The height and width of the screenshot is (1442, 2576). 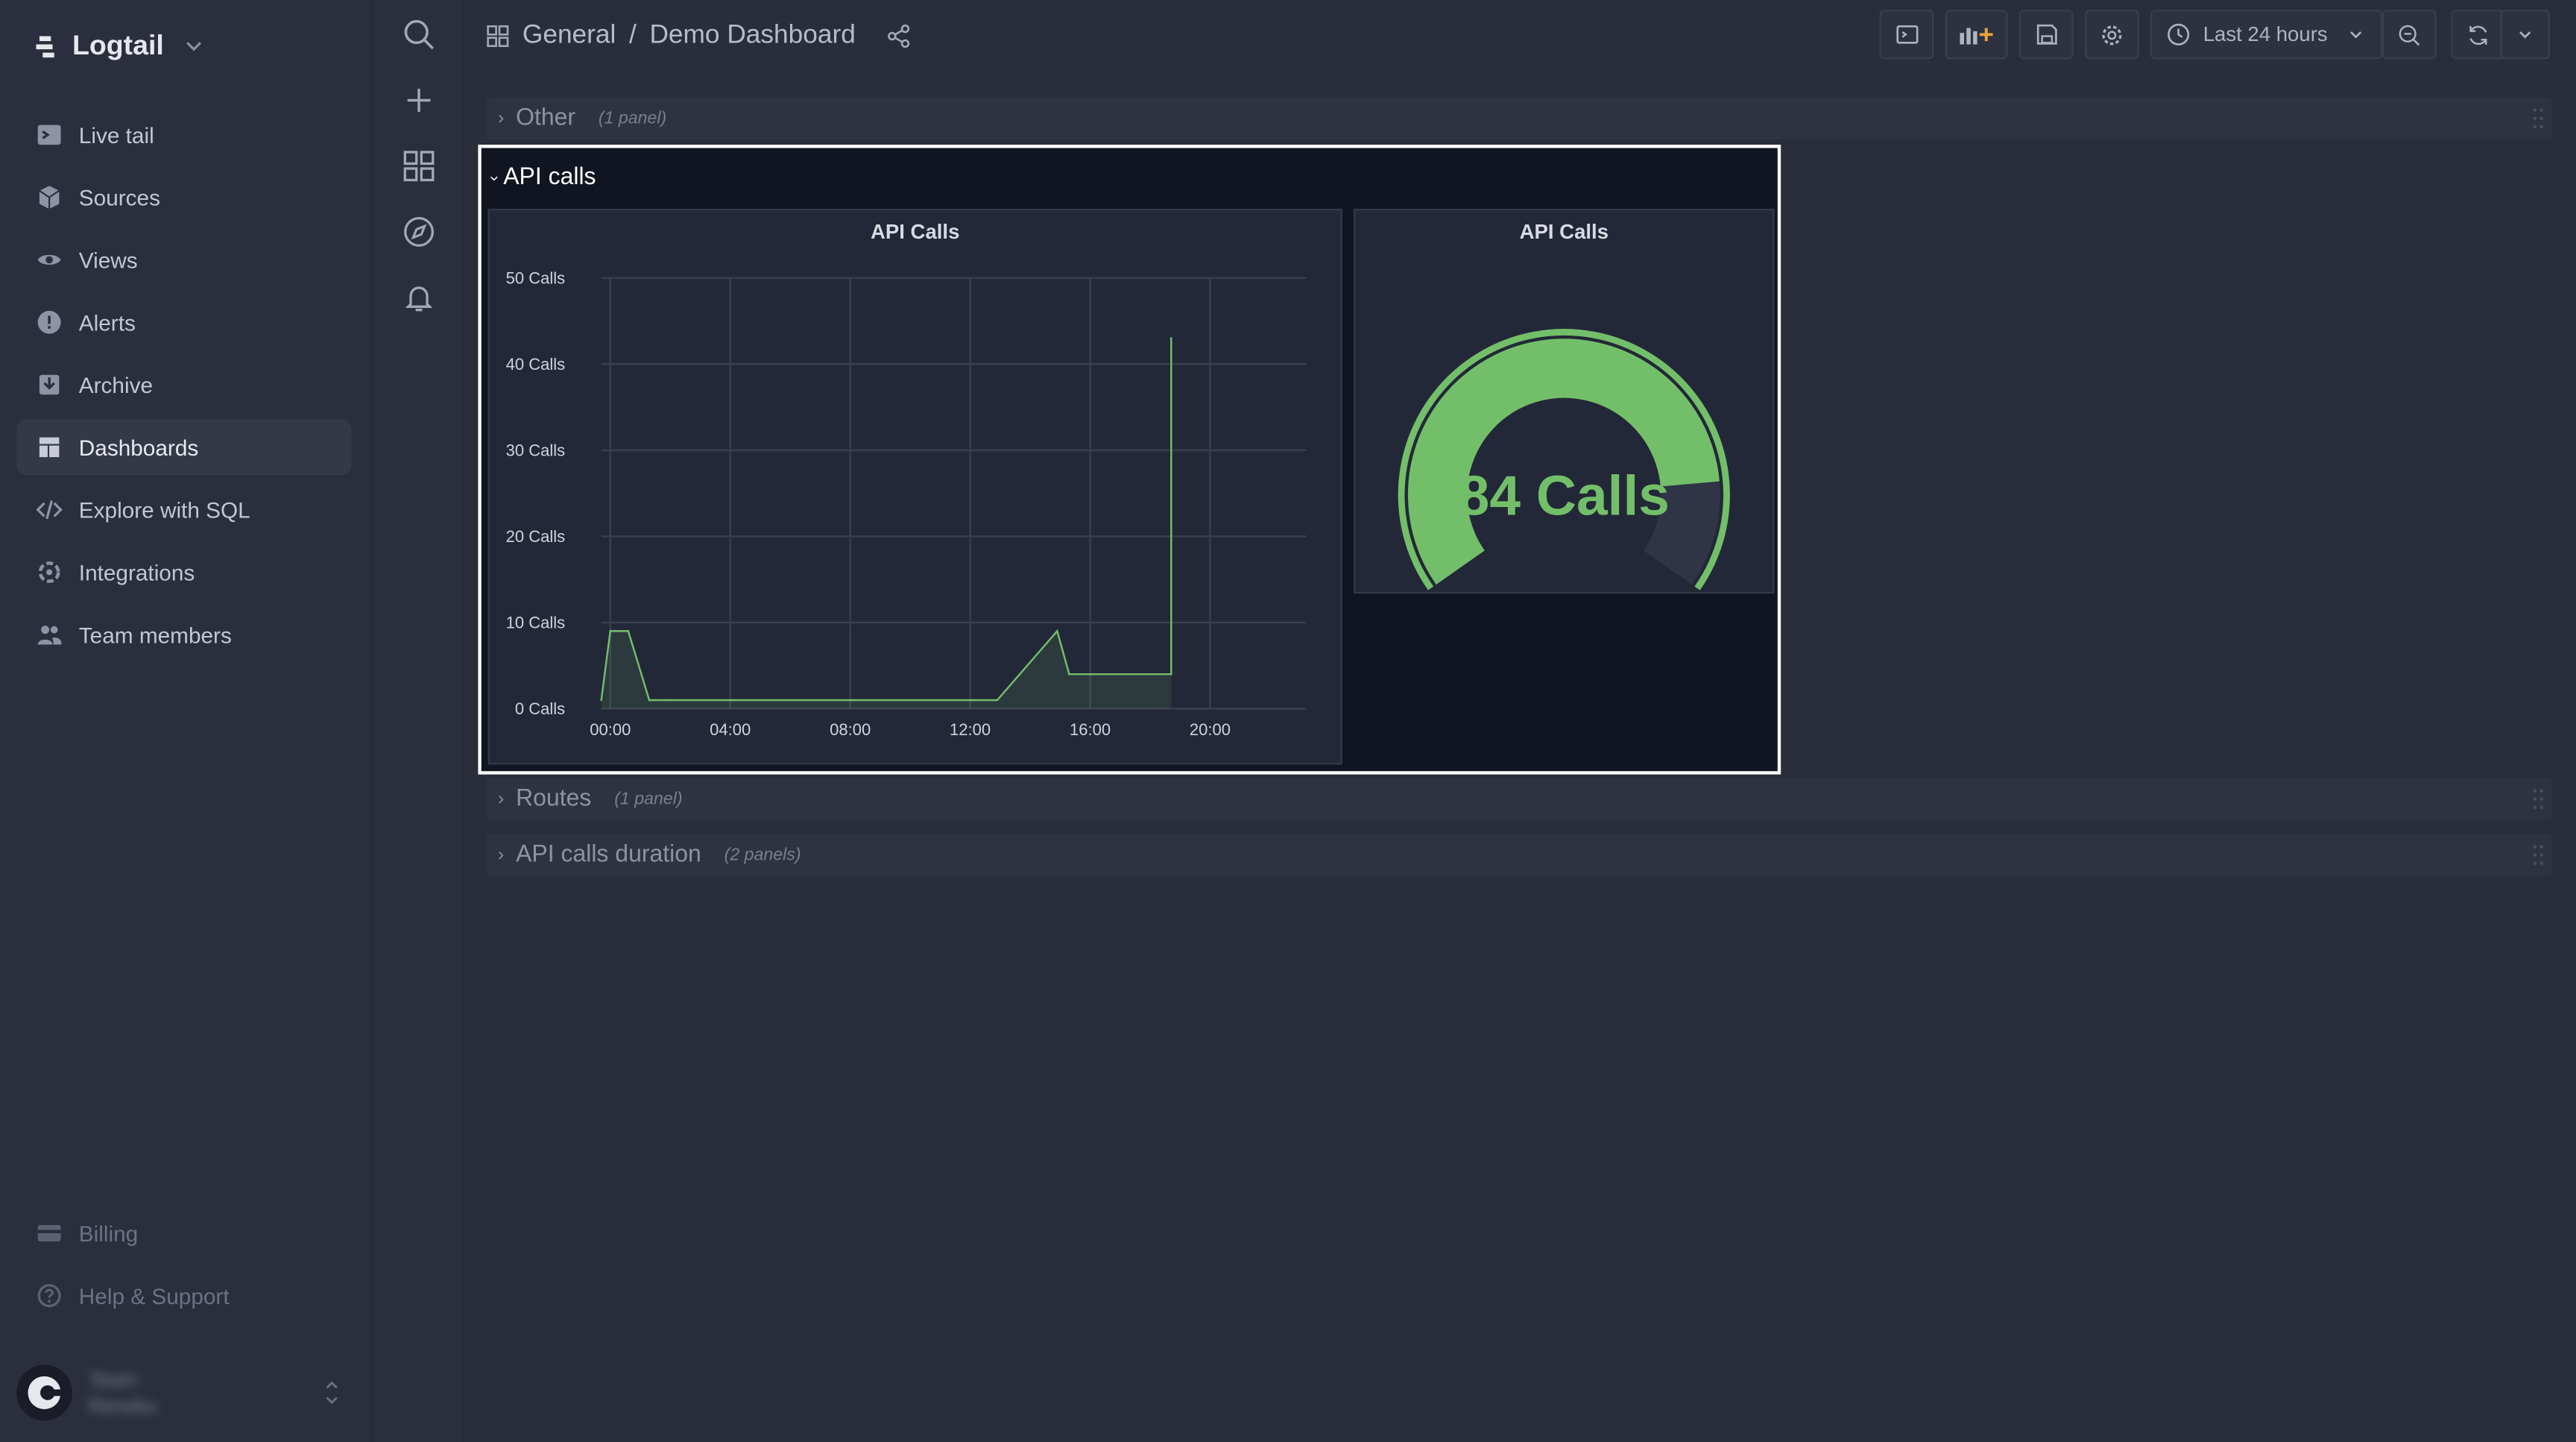 I want to click on time-range-picker: Last 24 hours, so click(x=2266, y=35).